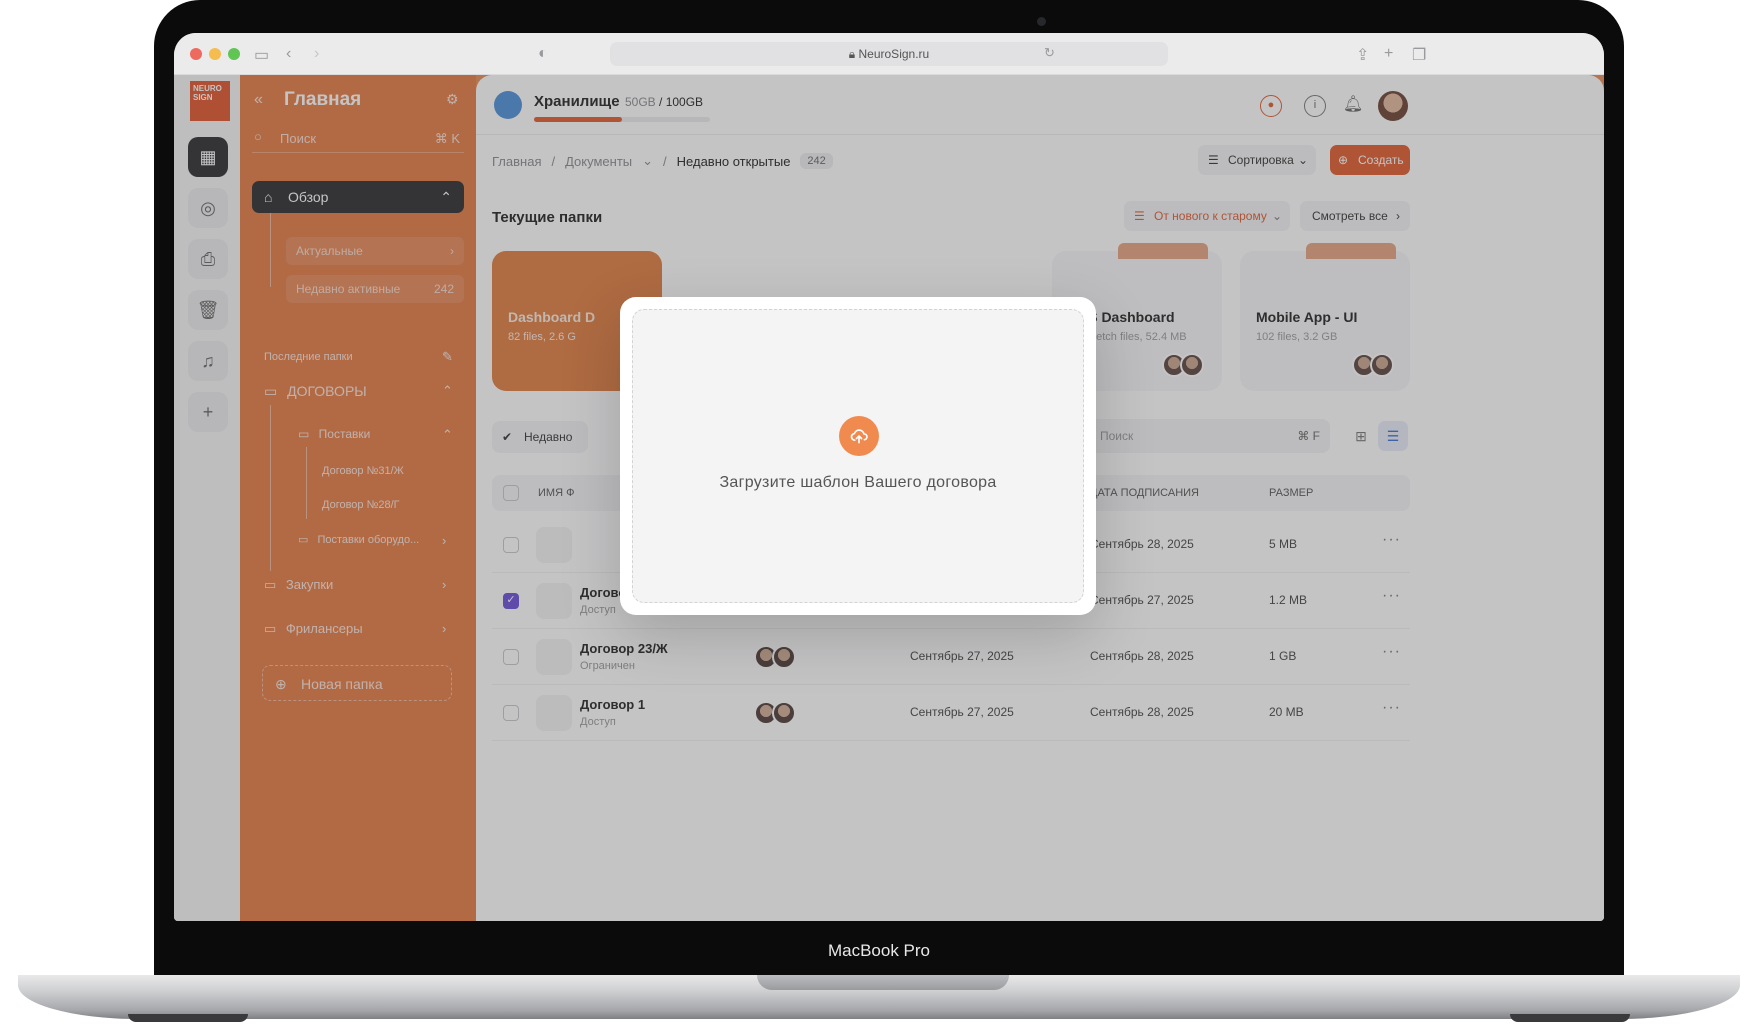 This screenshot has height=1026, width=1758. I want to click on minimize-window-button, so click(215, 54).